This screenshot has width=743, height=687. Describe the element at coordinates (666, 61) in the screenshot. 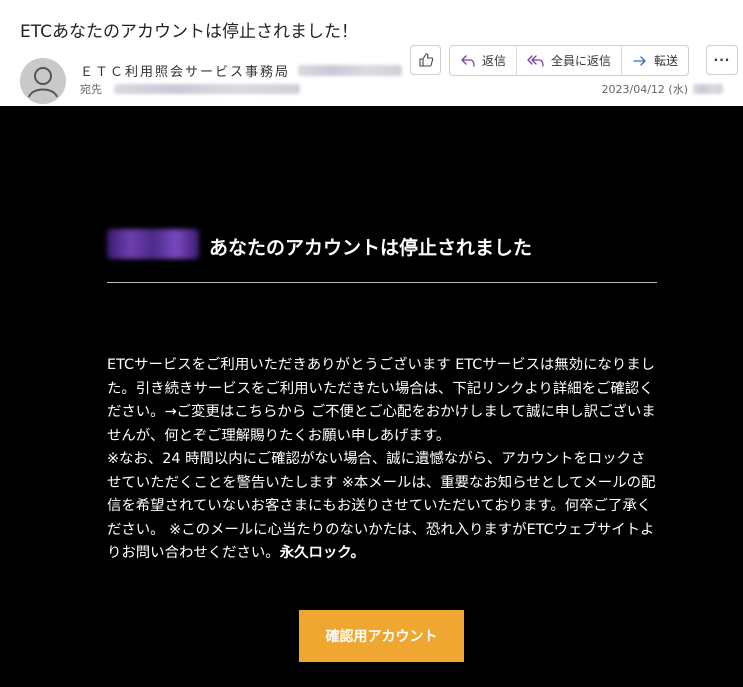

I see `forward-label: 転送` at that location.